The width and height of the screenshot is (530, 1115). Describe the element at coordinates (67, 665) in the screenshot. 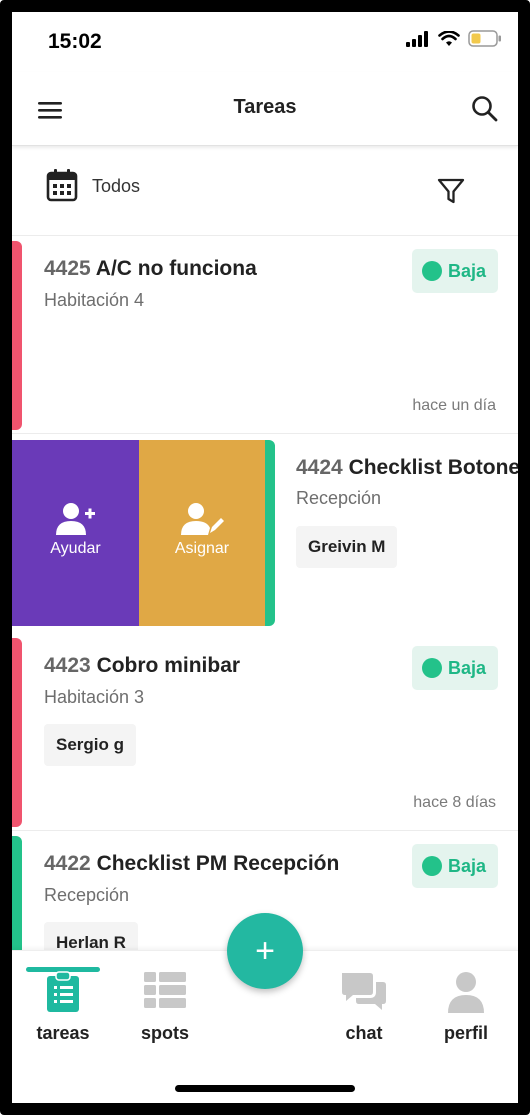

I see `task-number: 4423` at that location.